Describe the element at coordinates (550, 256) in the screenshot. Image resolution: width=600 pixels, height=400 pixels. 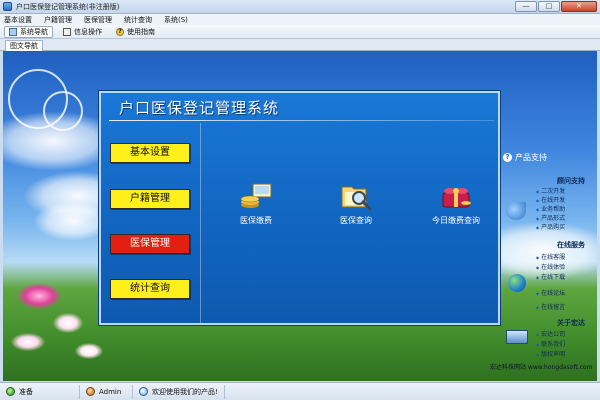
I see `support-link: 在线客服` at that location.